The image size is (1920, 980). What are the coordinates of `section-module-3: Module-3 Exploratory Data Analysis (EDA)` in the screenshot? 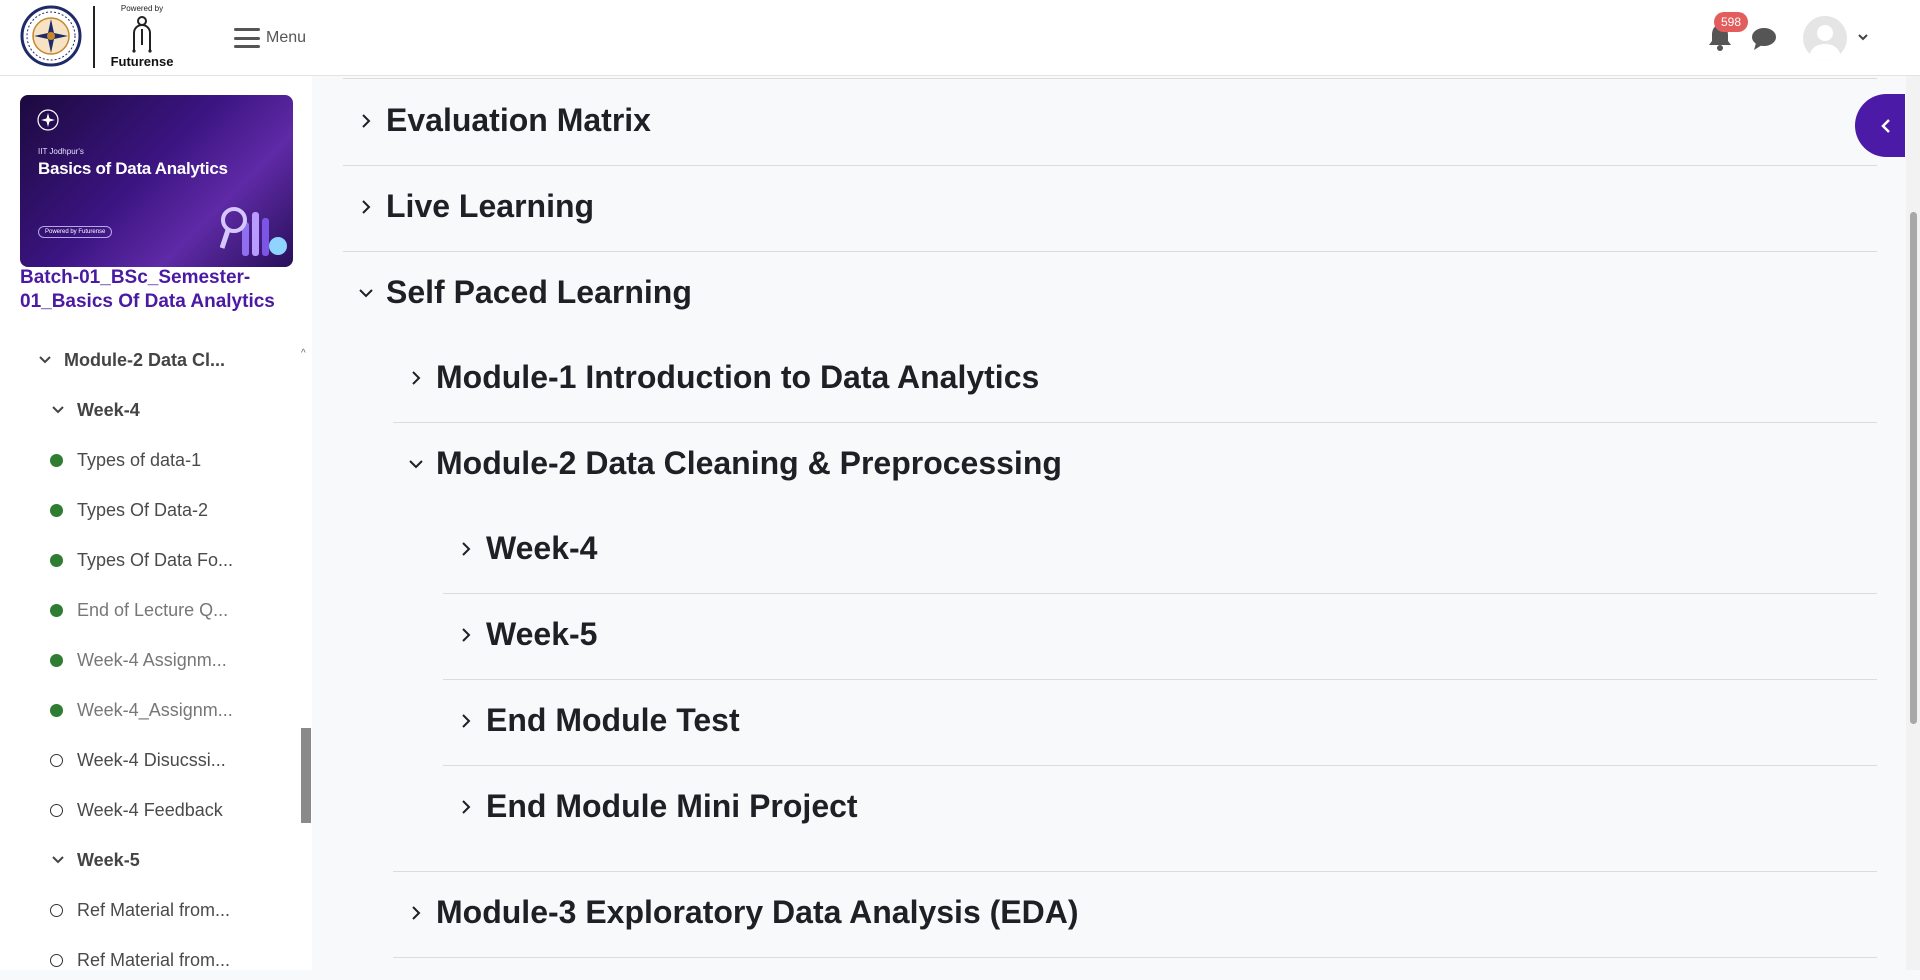 It's located at (742, 912).